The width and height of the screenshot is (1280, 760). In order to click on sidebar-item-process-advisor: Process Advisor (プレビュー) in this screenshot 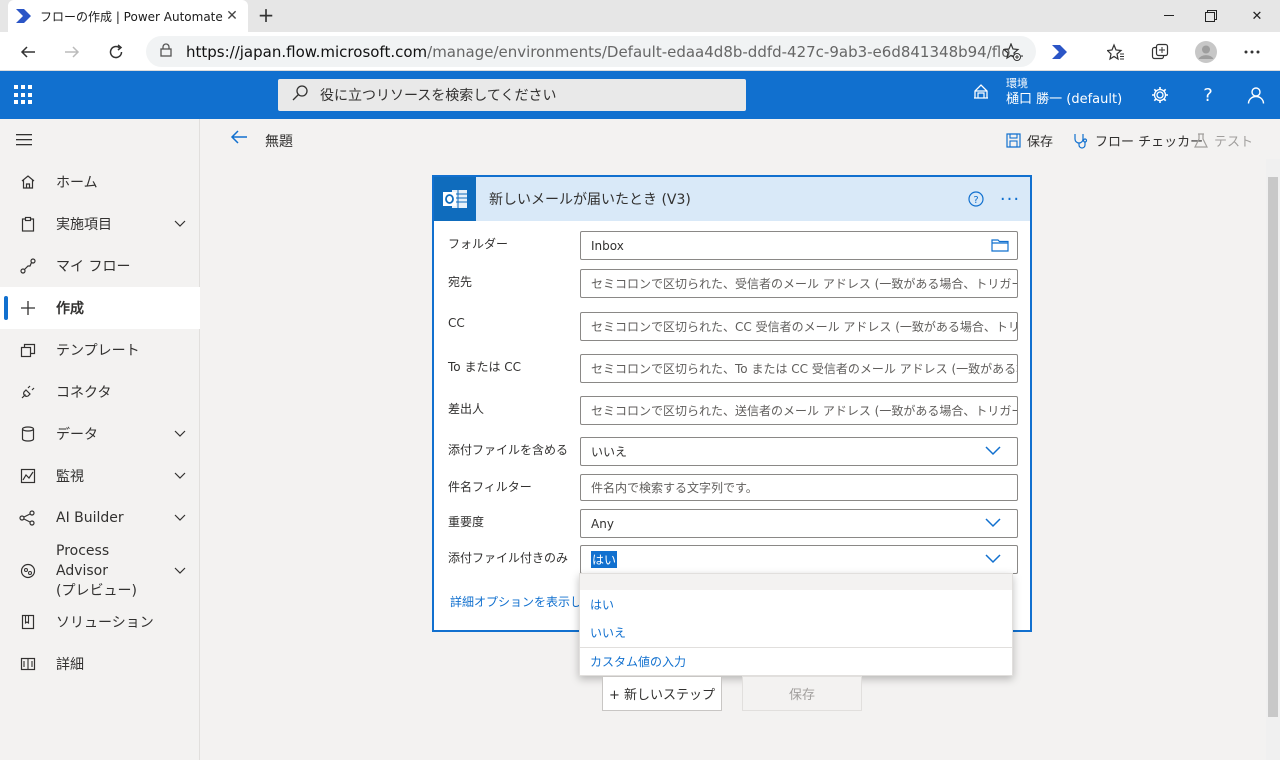, I will do `click(100, 571)`.